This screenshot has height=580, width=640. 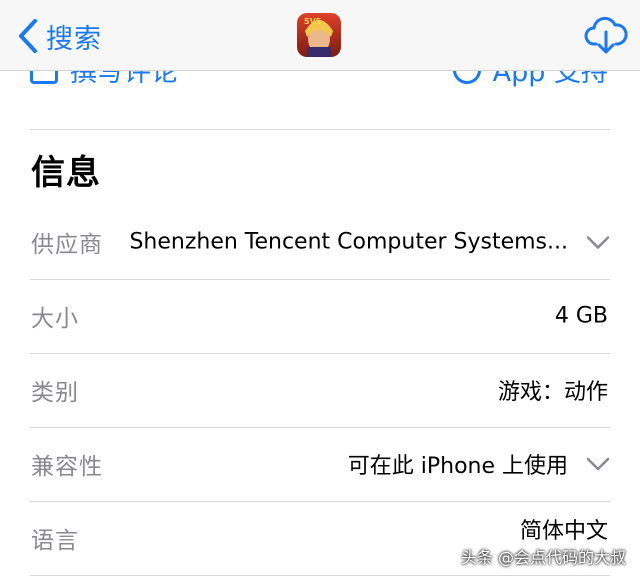 I want to click on info-label: 大小, so click(x=55, y=319).